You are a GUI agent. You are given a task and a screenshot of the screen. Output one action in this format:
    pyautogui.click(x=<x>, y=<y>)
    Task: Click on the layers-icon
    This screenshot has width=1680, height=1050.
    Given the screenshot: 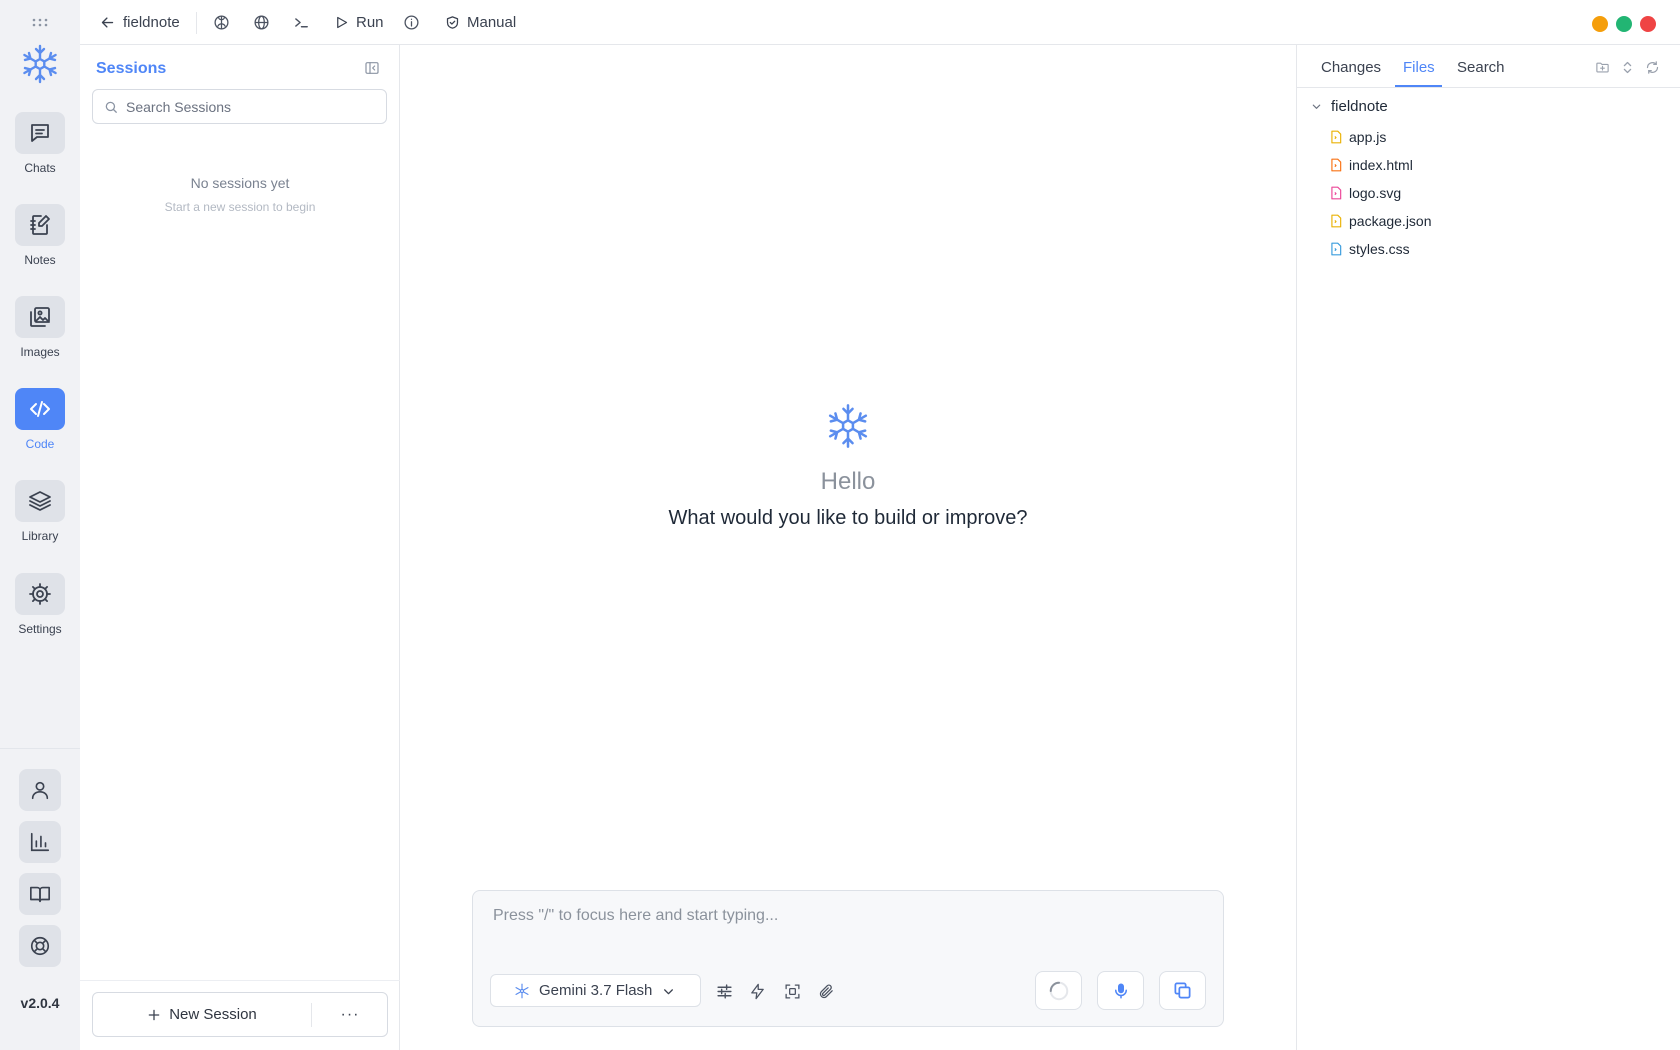 What is the action you would take?
    pyautogui.click(x=40, y=501)
    